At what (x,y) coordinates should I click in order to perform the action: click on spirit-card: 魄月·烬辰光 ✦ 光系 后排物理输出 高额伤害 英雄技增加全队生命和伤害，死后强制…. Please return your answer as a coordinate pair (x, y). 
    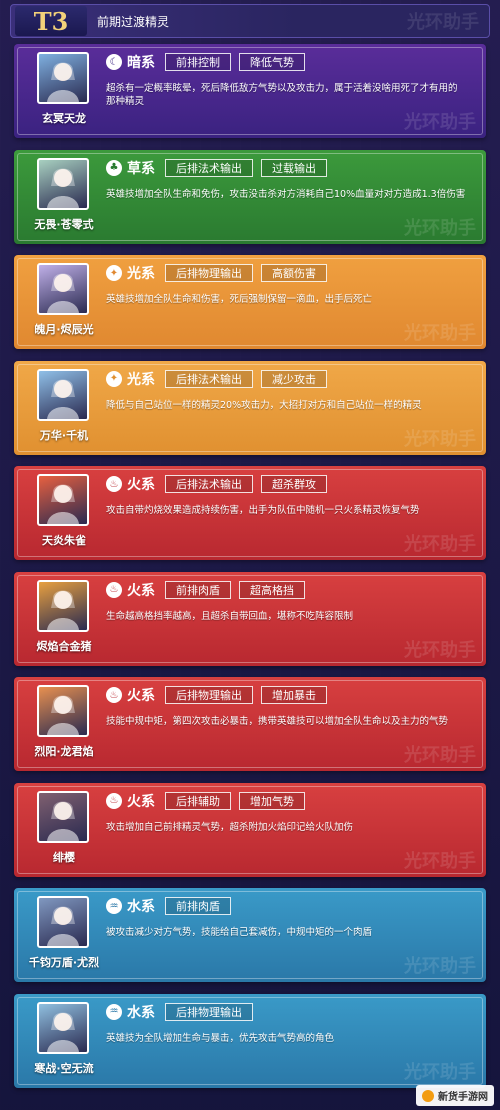
    Looking at the image, I should click on (250, 302).